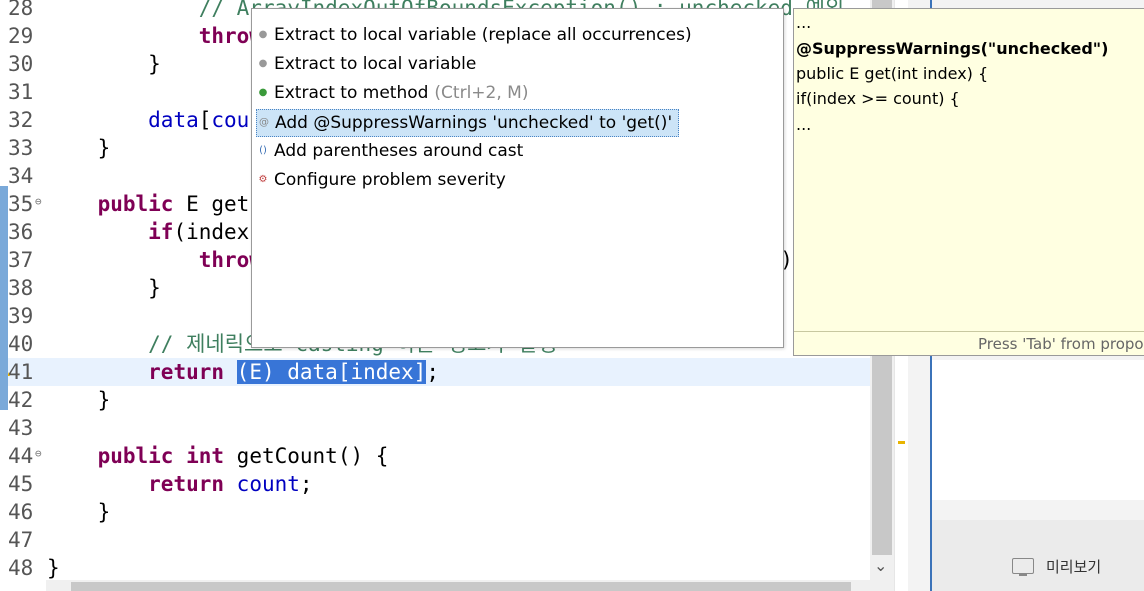  Describe the element at coordinates (21, 512) in the screenshot. I see `line-number: 46` at that location.